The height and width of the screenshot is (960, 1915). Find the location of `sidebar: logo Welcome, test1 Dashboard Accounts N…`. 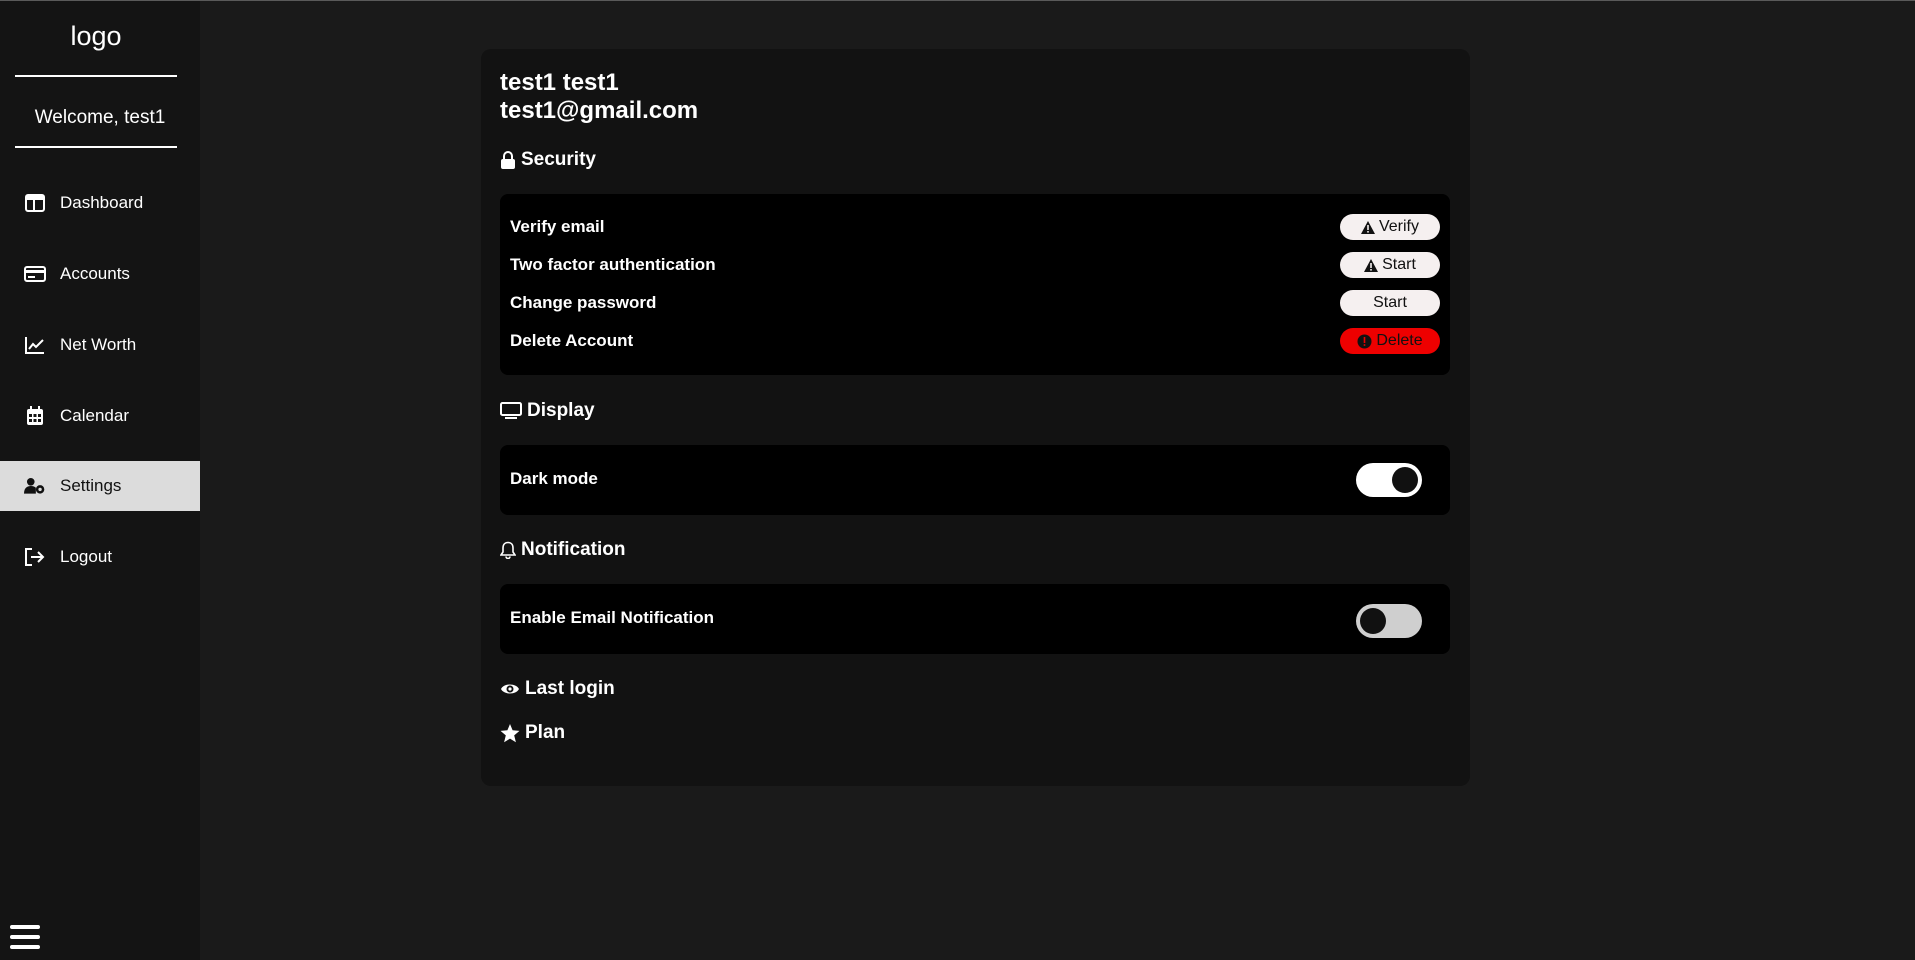

sidebar: logo Welcome, test1 Dashboard Accounts N… is located at coordinates (100, 480).